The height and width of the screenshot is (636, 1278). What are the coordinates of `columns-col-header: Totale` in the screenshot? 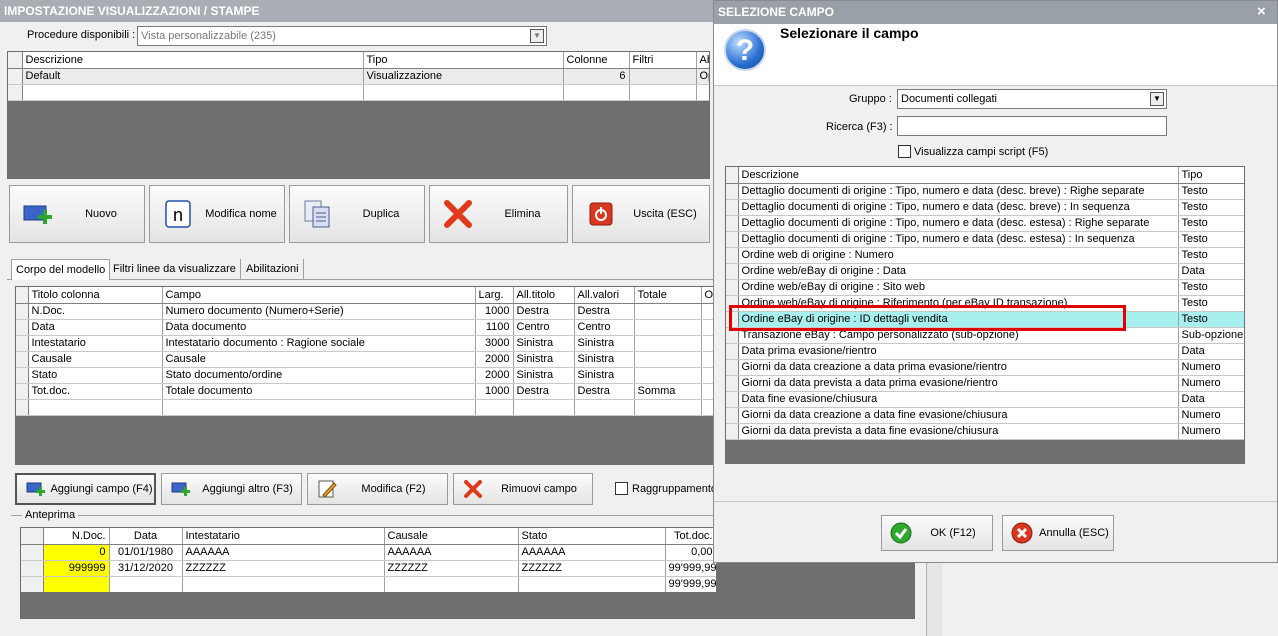 It's located at (668, 295).